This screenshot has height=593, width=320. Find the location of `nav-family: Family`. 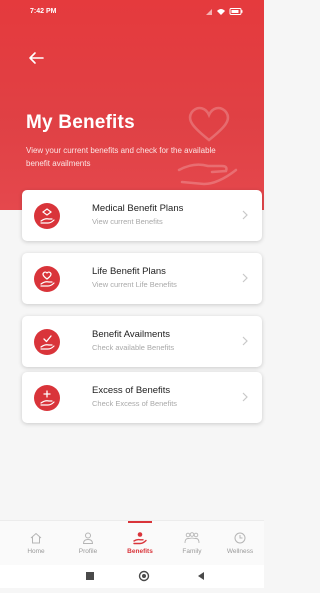

nav-family: Family is located at coordinates (192, 543).